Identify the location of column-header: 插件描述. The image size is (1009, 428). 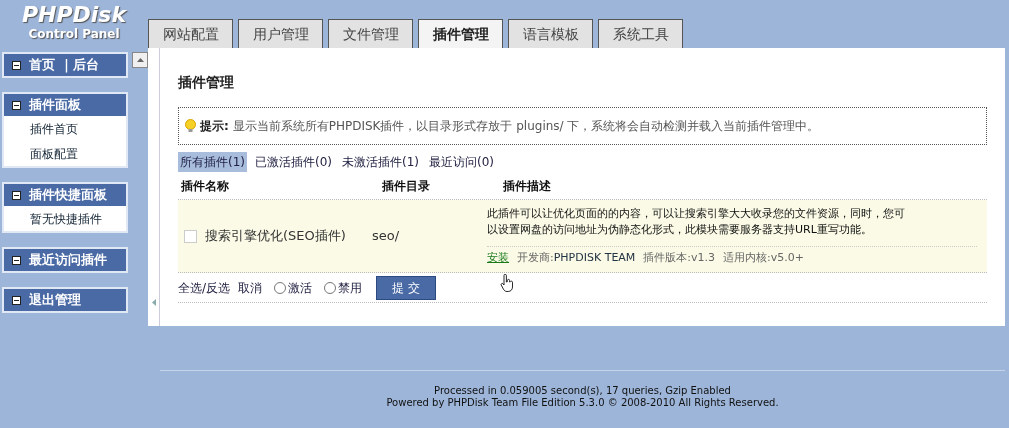
(527, 186).